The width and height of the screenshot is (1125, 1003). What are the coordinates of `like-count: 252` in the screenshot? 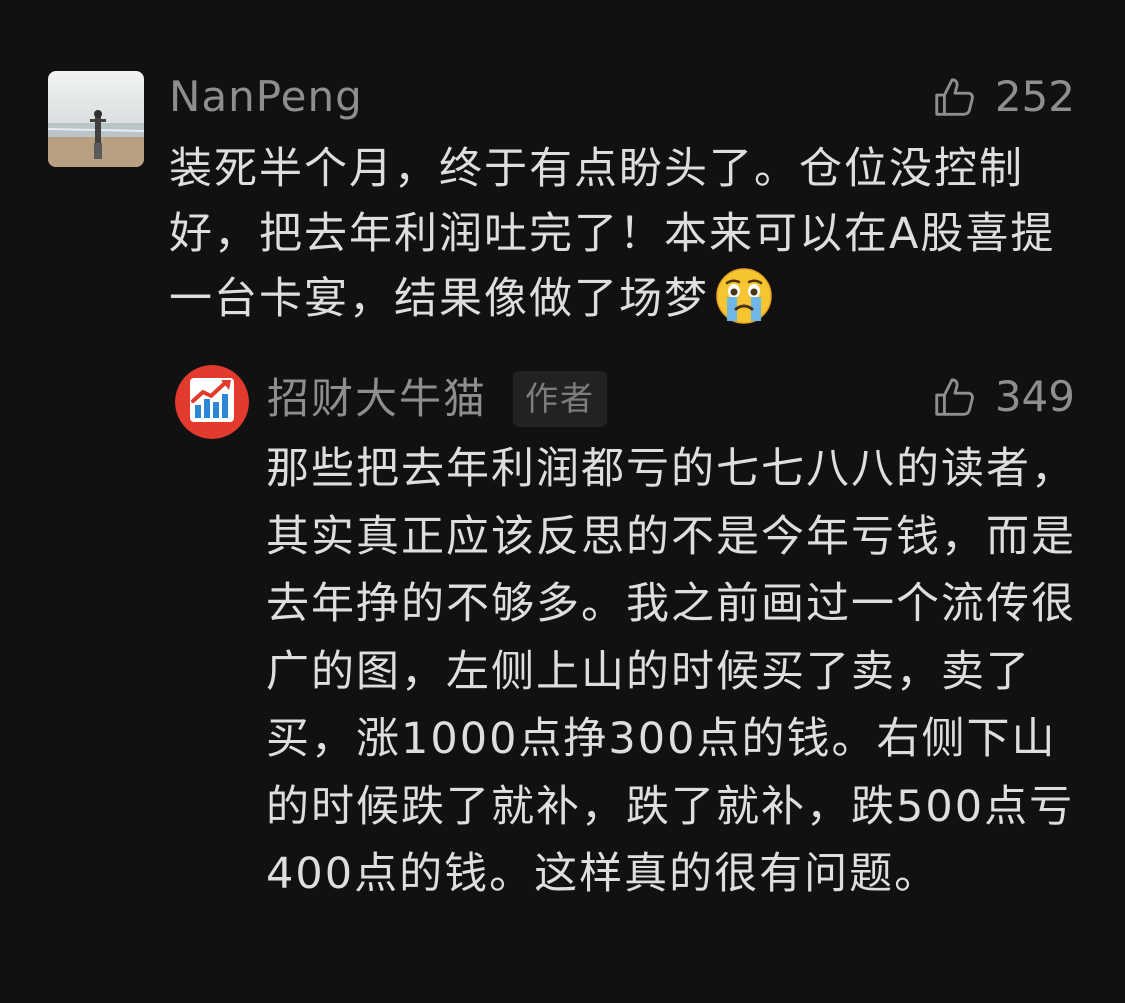 It's located at (1034, 96).